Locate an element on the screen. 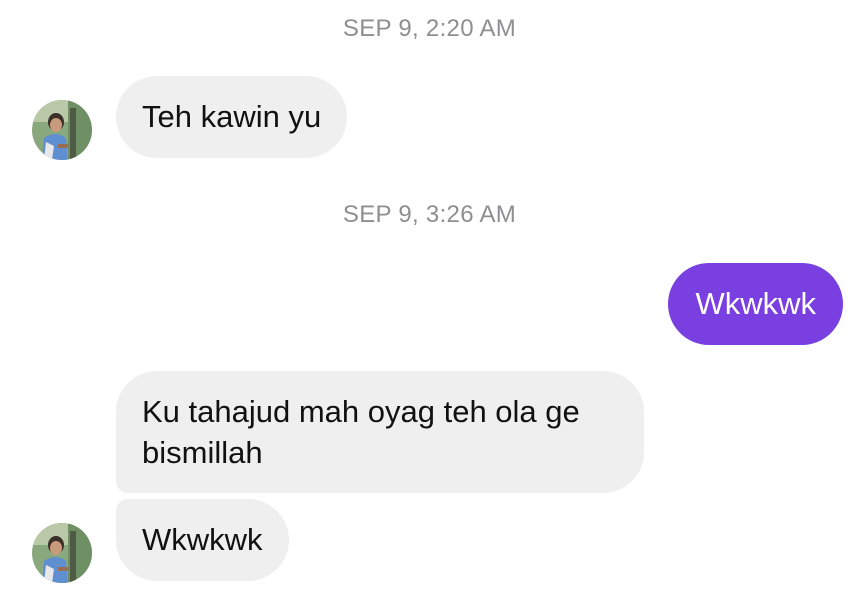 The image size is (859, 594). outgoing-message-bubble: Wkwkwk is located at coordinates (755, 304).